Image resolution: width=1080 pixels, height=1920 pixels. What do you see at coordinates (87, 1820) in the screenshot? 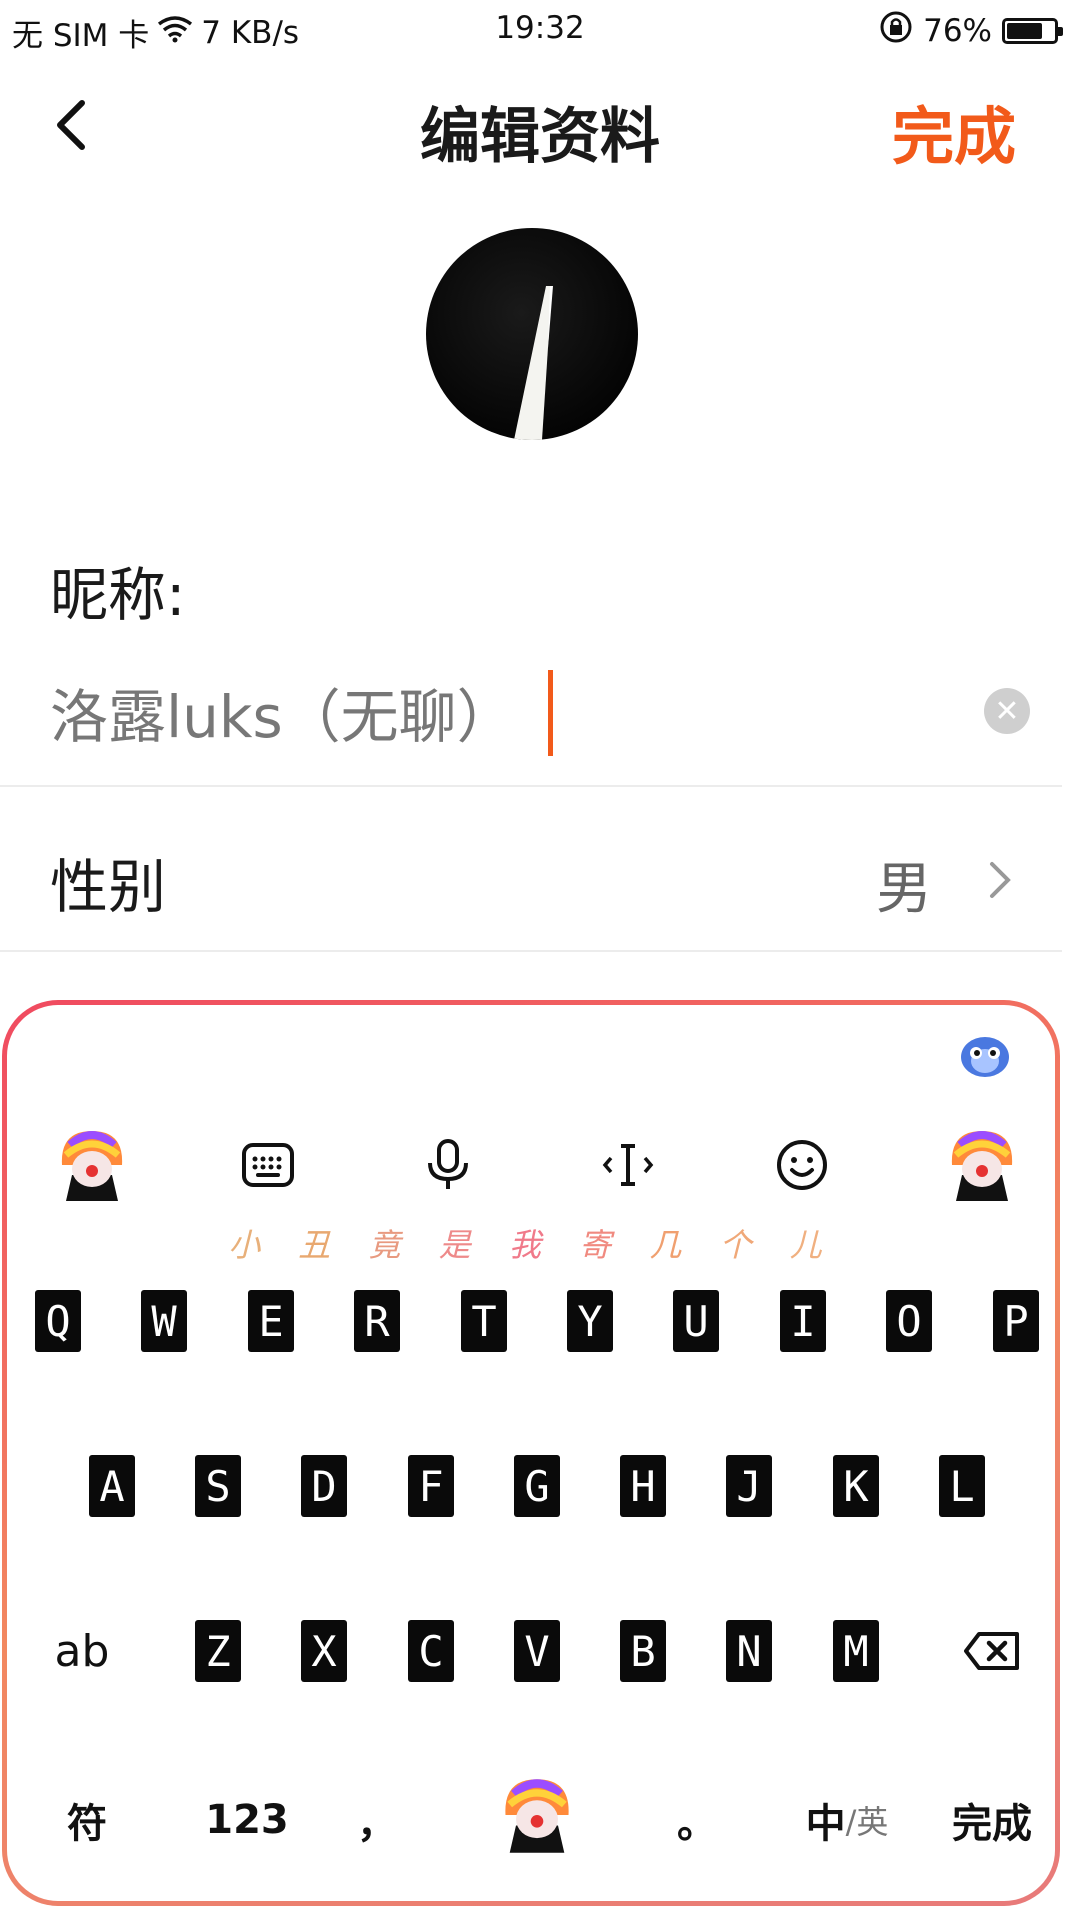
I see `symbols-key: 符` at bounding box center [87, 1820].